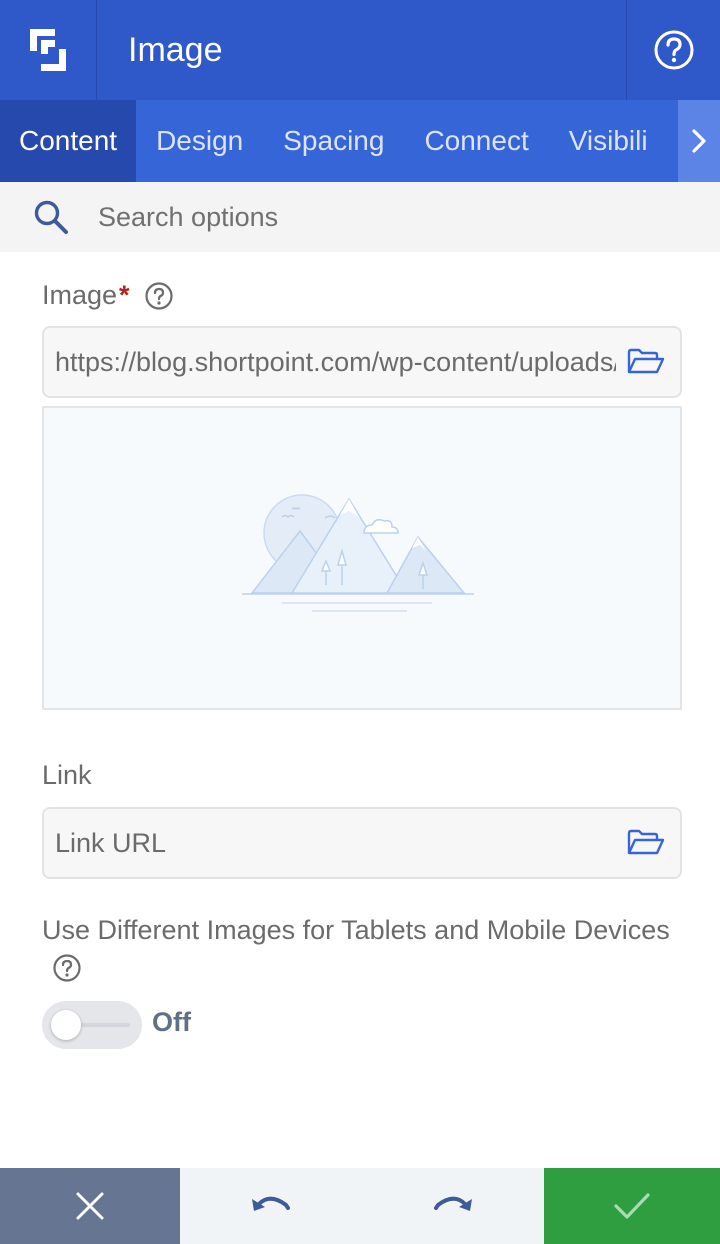  I want to click on redo-button, so click(453, 1206).